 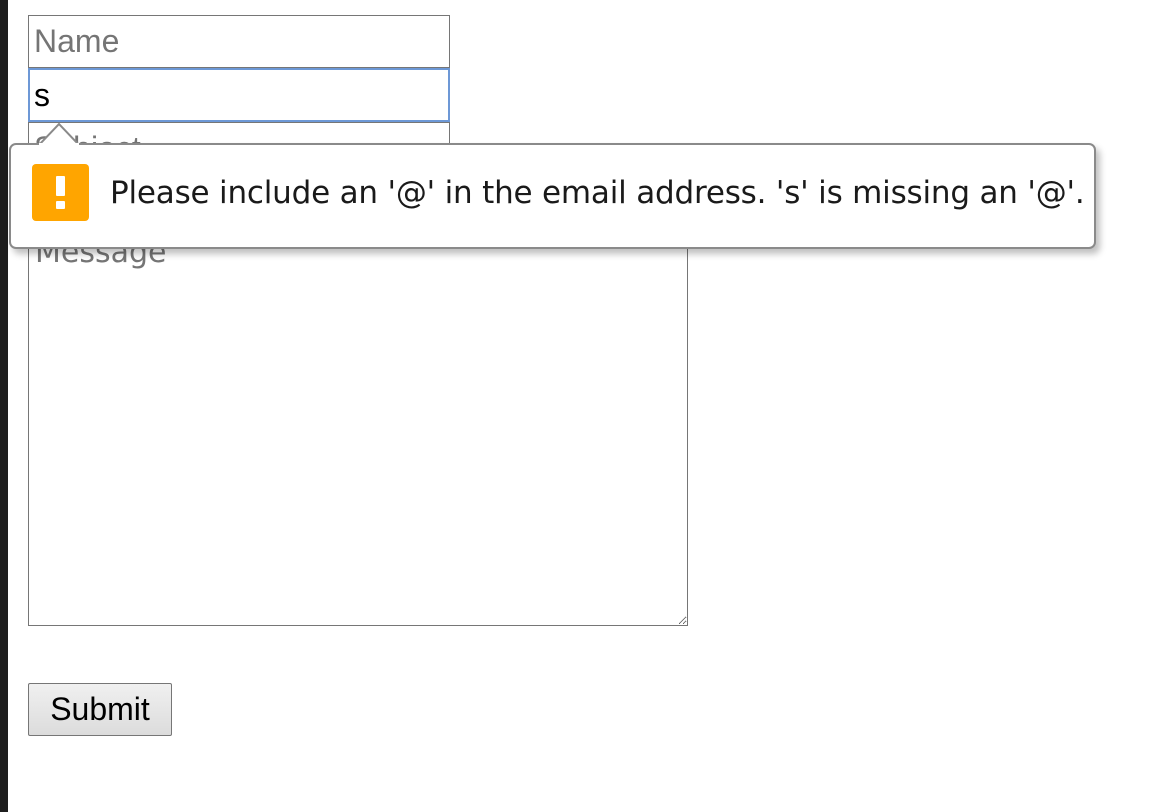 I want to click on name-input, so click(x=239, y=41).